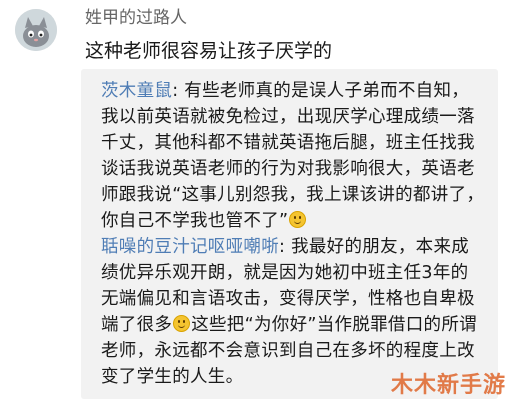 The height and width of the screenshot is (401, 512). Describe the element at coordinates (136, 18) in the screenshot. I see `comment-username: 姓甲的过路人` at that location.